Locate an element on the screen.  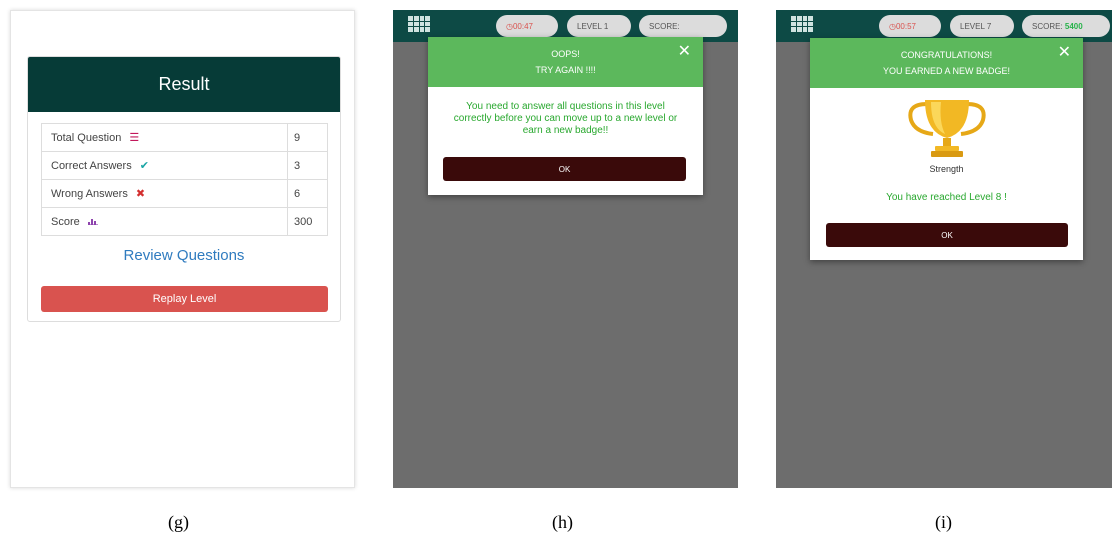
result-title: Result is located at coordinates (184, 84).